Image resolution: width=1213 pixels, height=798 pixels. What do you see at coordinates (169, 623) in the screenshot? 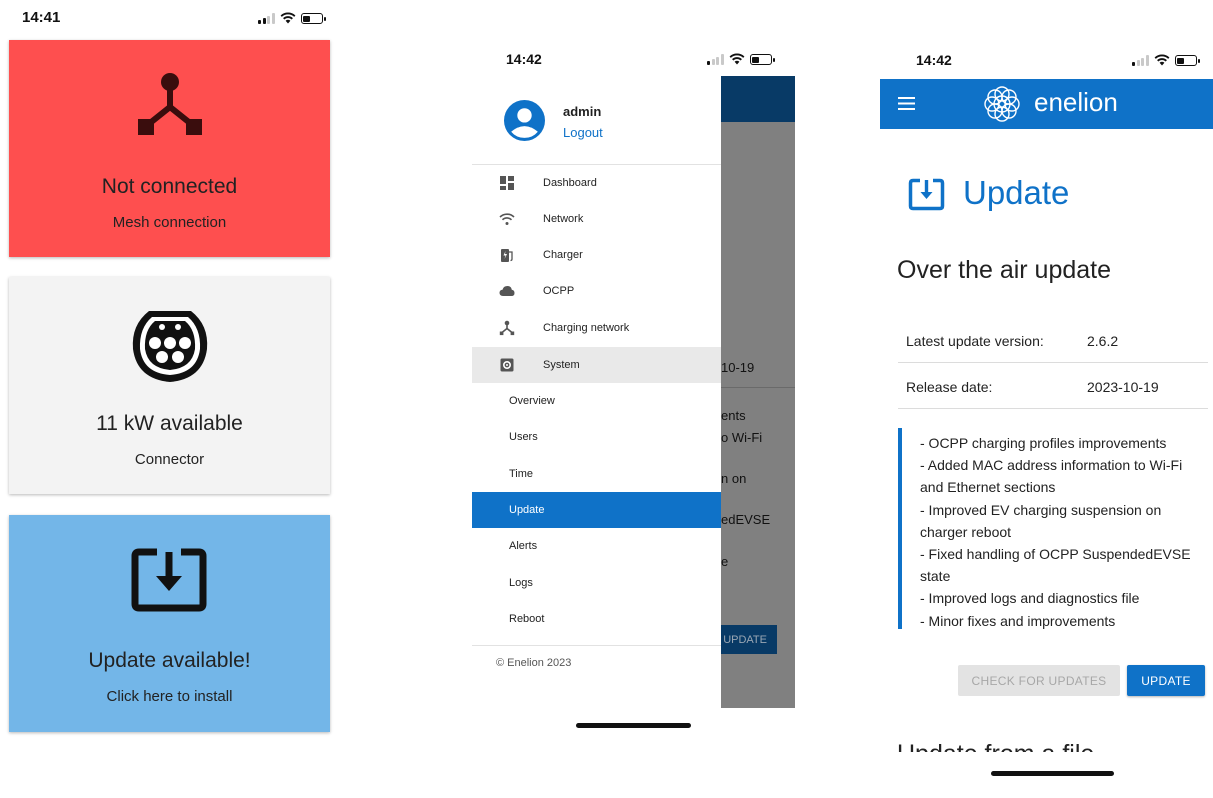
I see `update-available-card: Update available! Click here to install` at bounding box center [169, 623].